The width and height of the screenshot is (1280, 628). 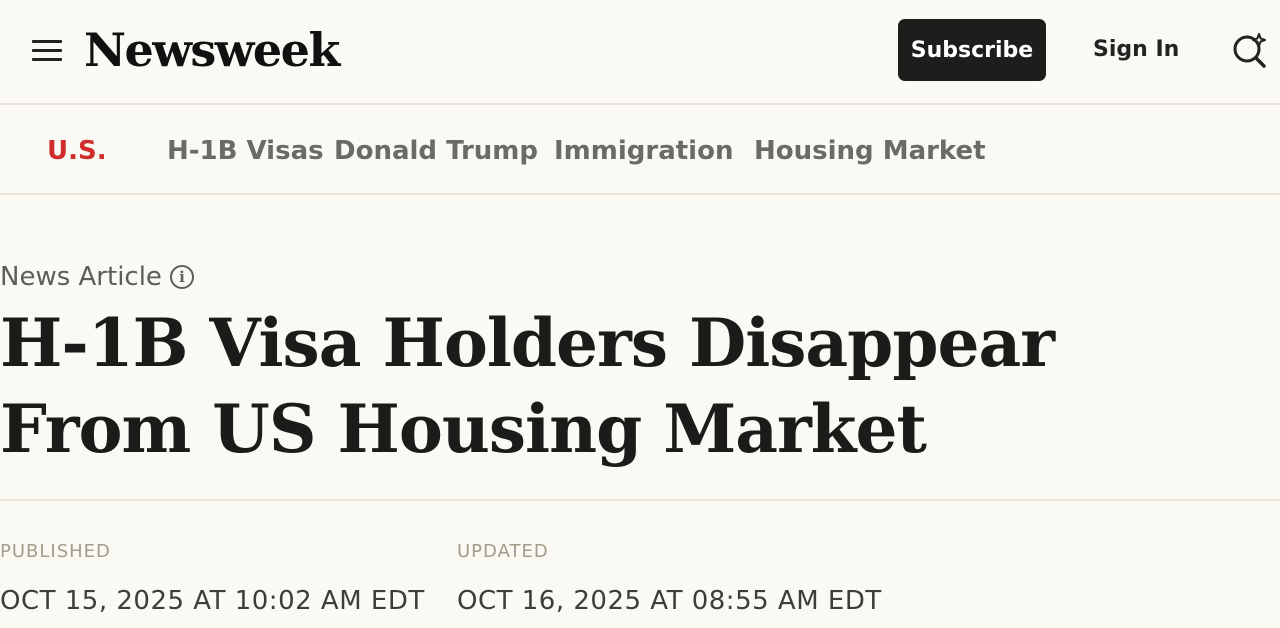 What do you see at coordinates (643, 151) in the screenshot?
I see `nav-item-immigration: Immigration` at bounding box center [643, 151].